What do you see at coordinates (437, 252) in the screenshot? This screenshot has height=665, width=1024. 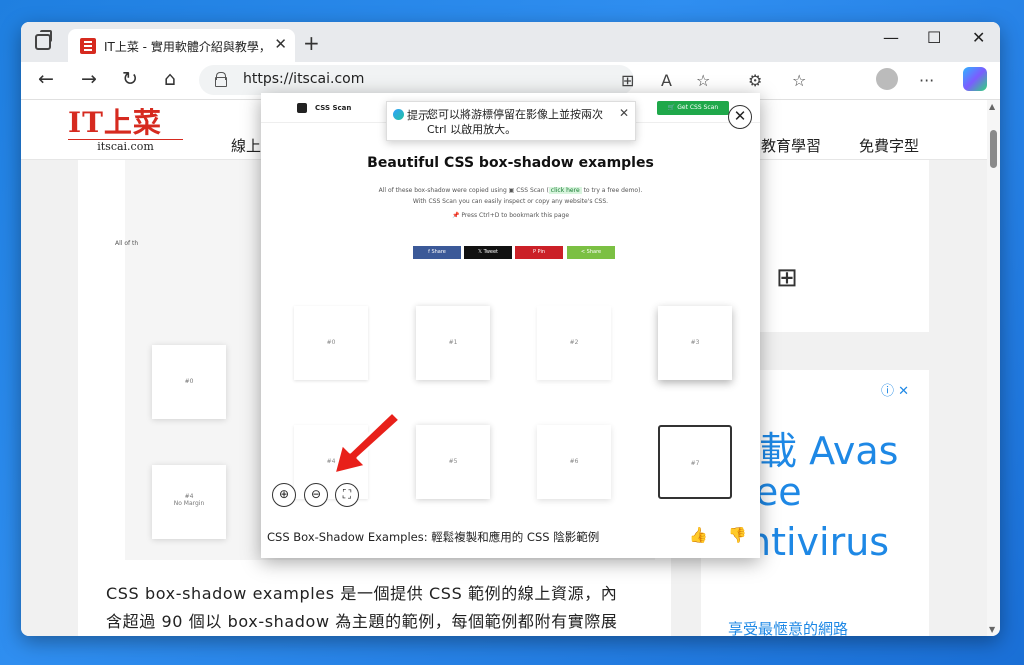 I see `share-facebook: f Share` at bounding box center [437, 252].